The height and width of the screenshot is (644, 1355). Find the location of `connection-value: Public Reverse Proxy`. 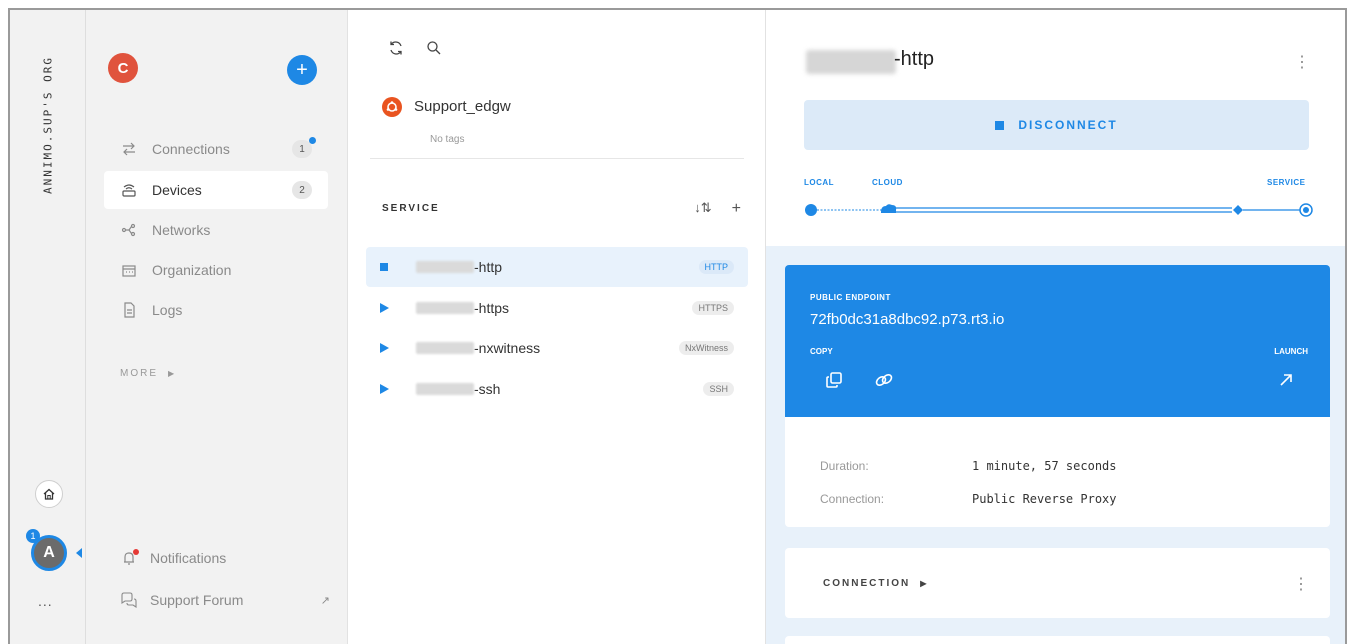

connection-value: Public Reverse Proxy is located at coordinates (1044, 499).